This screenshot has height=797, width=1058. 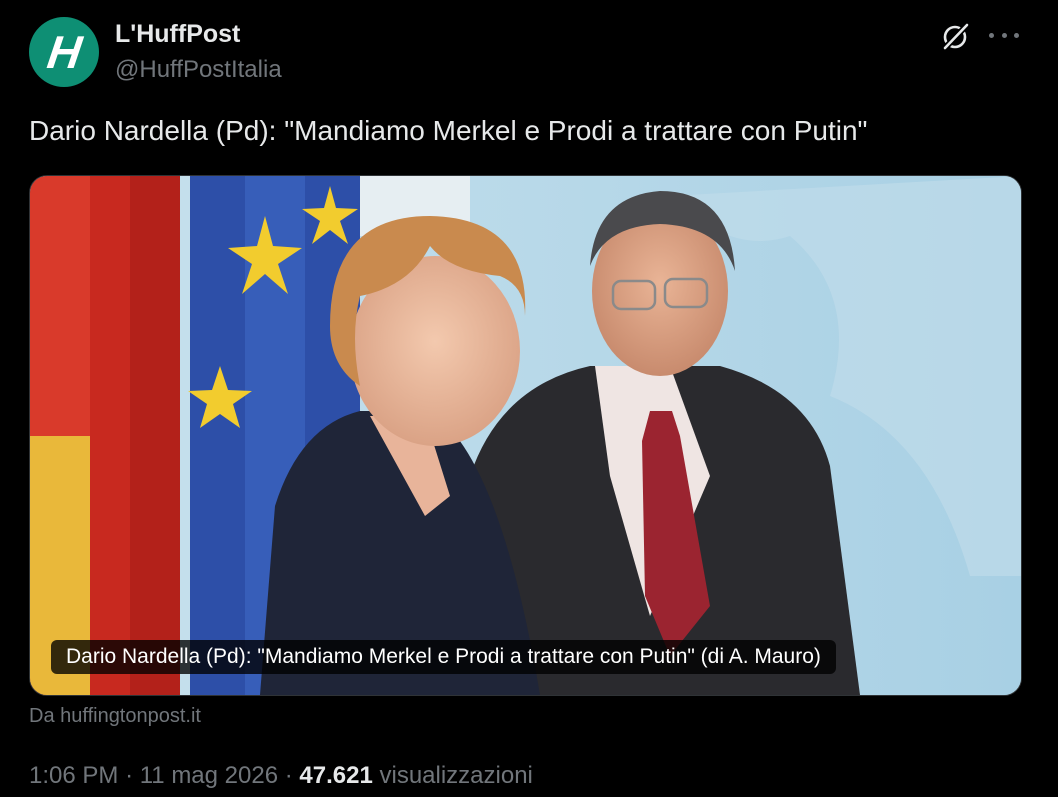 What do you see at coordinates (73, 775) in the screenshot?
I see `tweet-time: 1:06 PM` at bounding box center [73, 775].